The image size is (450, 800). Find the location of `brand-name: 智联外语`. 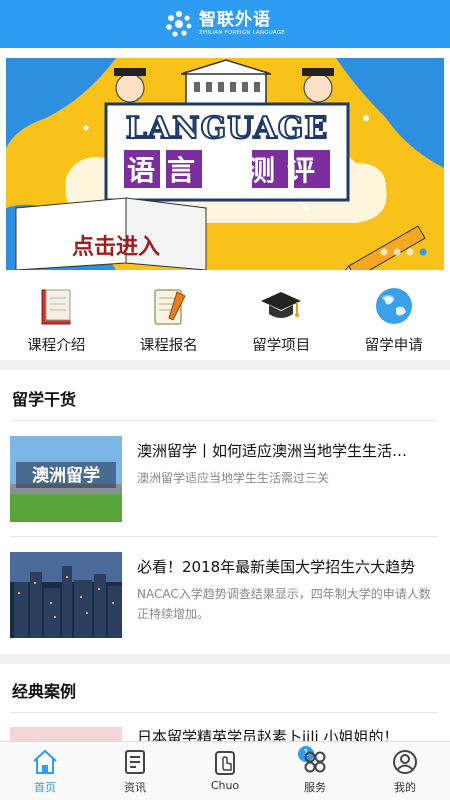

brand-name: 智联外语 is located at coordinates (235, 19).